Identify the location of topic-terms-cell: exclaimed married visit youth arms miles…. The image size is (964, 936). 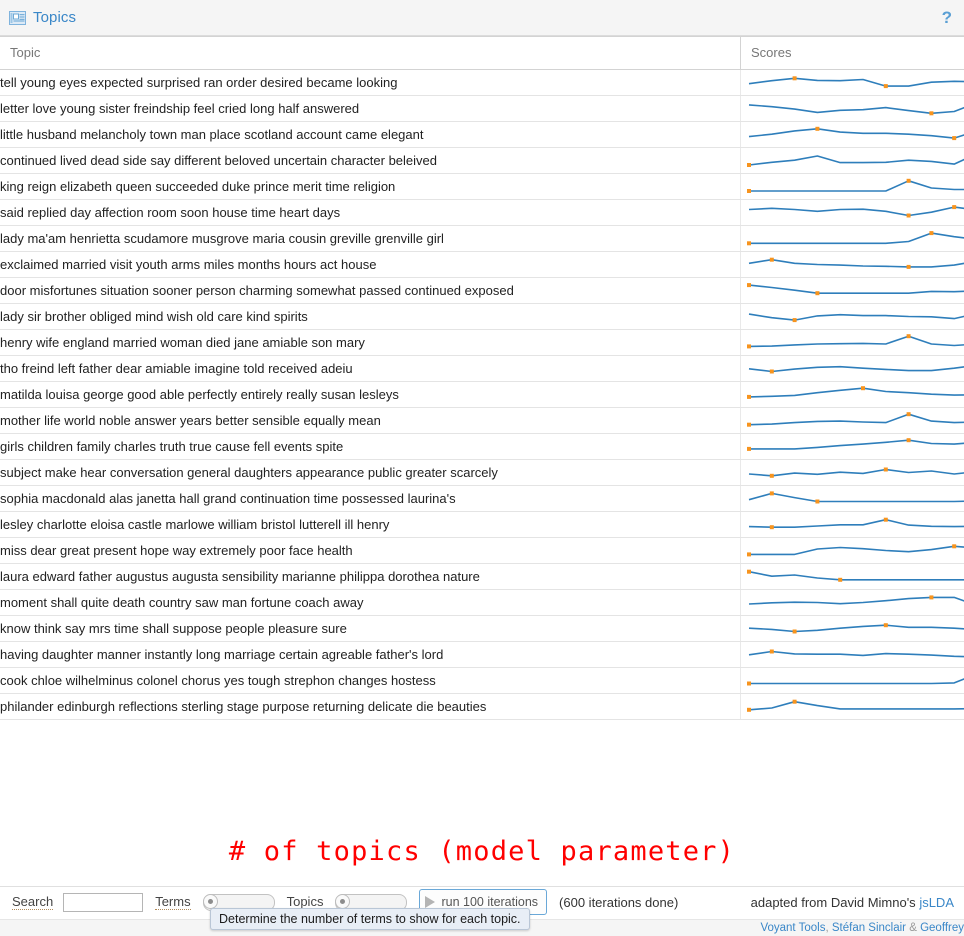
(370, 264).